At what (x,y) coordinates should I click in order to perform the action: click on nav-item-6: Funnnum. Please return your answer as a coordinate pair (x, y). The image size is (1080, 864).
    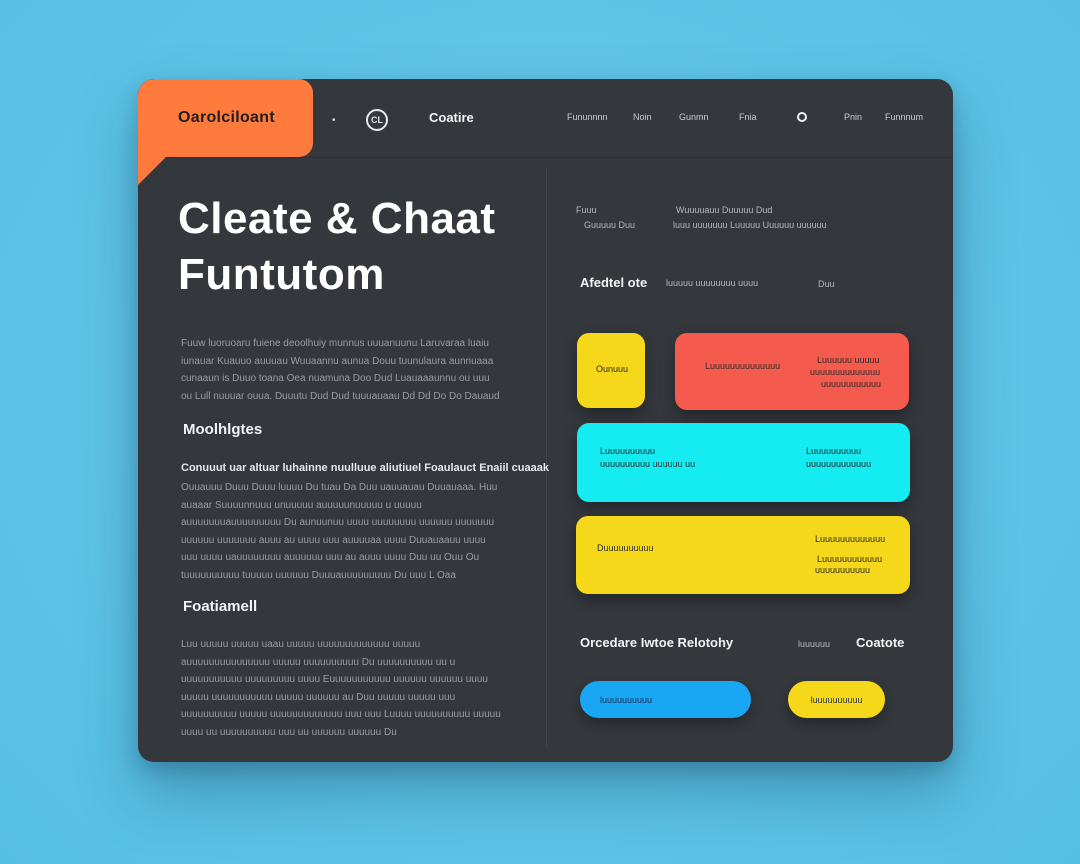
    Looking at the image, I should click on (904, 117).